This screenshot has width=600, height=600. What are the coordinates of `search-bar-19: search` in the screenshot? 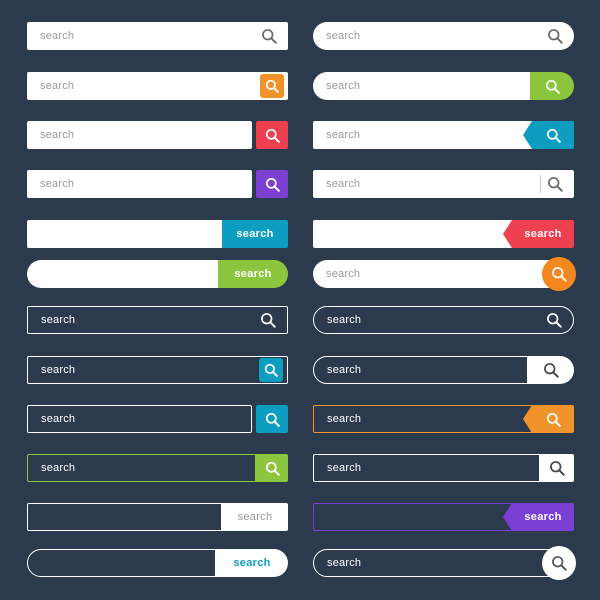 It's located at (157, 468).